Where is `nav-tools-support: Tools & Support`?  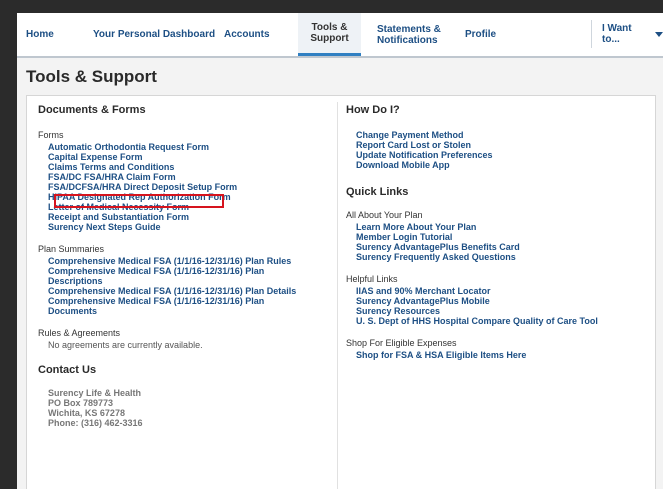 nav-tools-support: Tools & Support is located at coordinates (329, 34).